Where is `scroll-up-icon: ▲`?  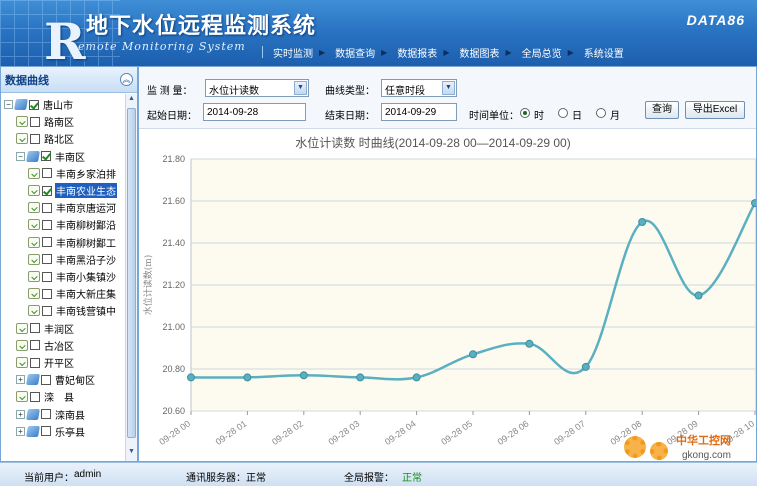 scroll-up-icon: ▲ is located at coordinates (131, 101).